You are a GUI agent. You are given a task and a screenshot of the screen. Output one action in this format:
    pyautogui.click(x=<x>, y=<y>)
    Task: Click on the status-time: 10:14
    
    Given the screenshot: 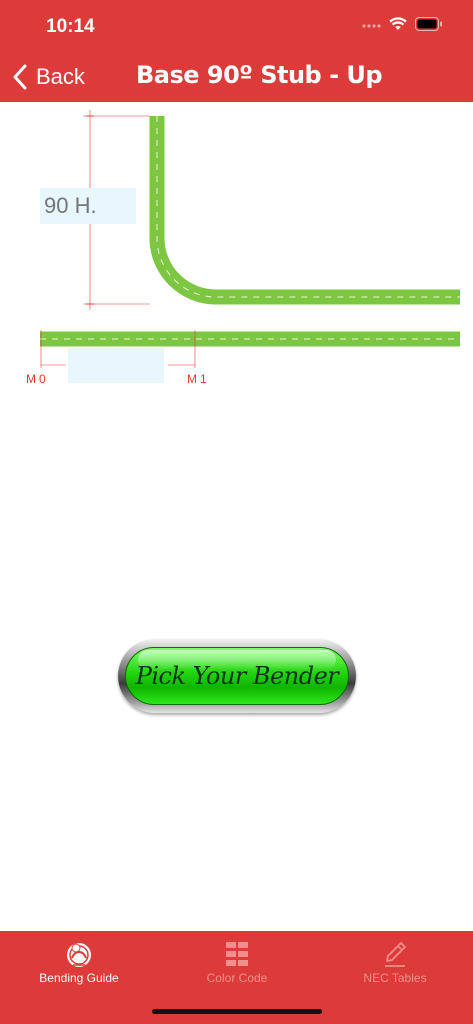 What is the action you would take?
    pyautogui.click(x=70, y=26)
    